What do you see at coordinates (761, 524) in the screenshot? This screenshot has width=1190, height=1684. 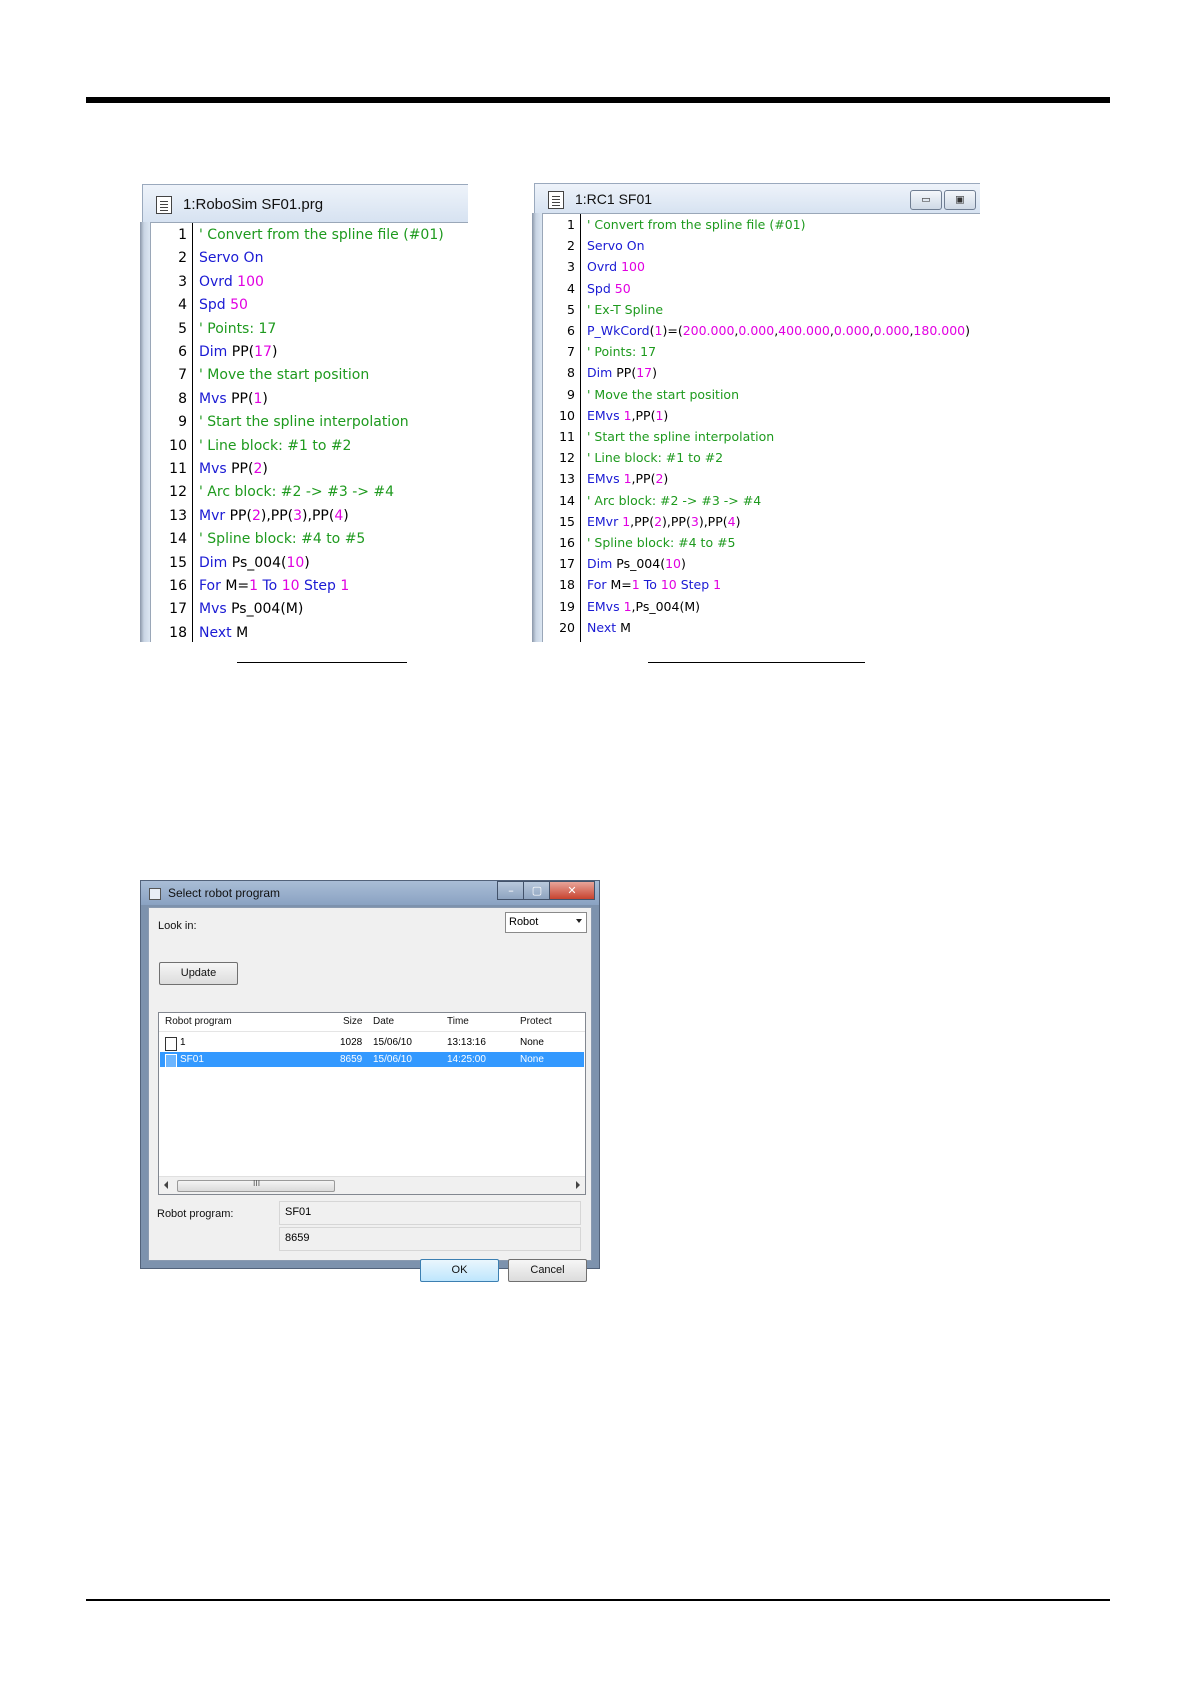 I see `code-line: 15 EMvr 1,PP(2),PP(3),PP(4)` at bounding box center [761, 524].